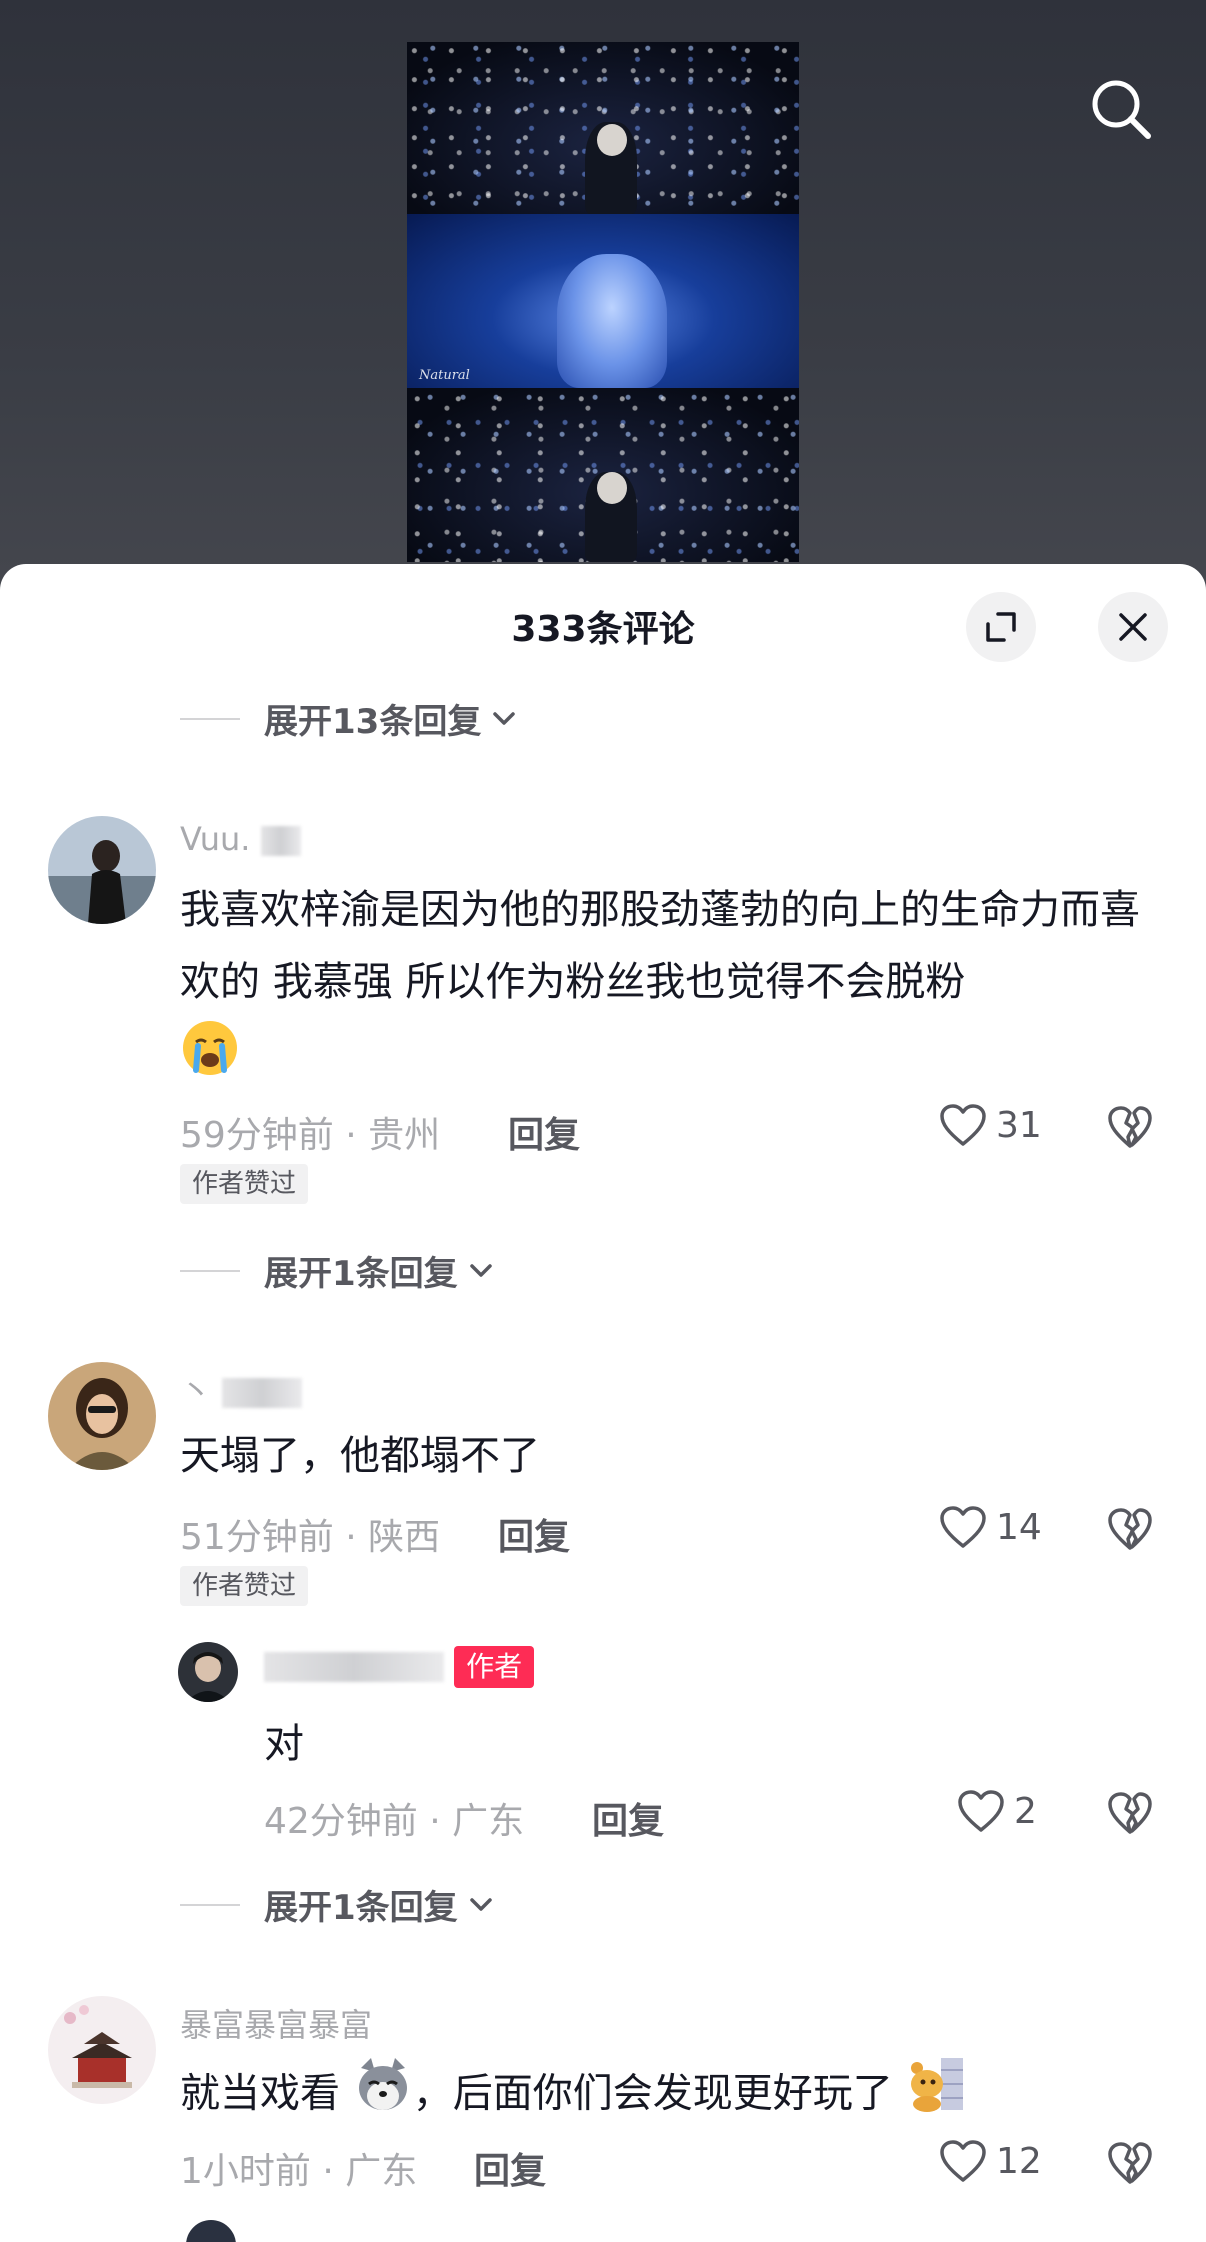  I want to click on comment-body: 就当戏看, so click(260, 2093).